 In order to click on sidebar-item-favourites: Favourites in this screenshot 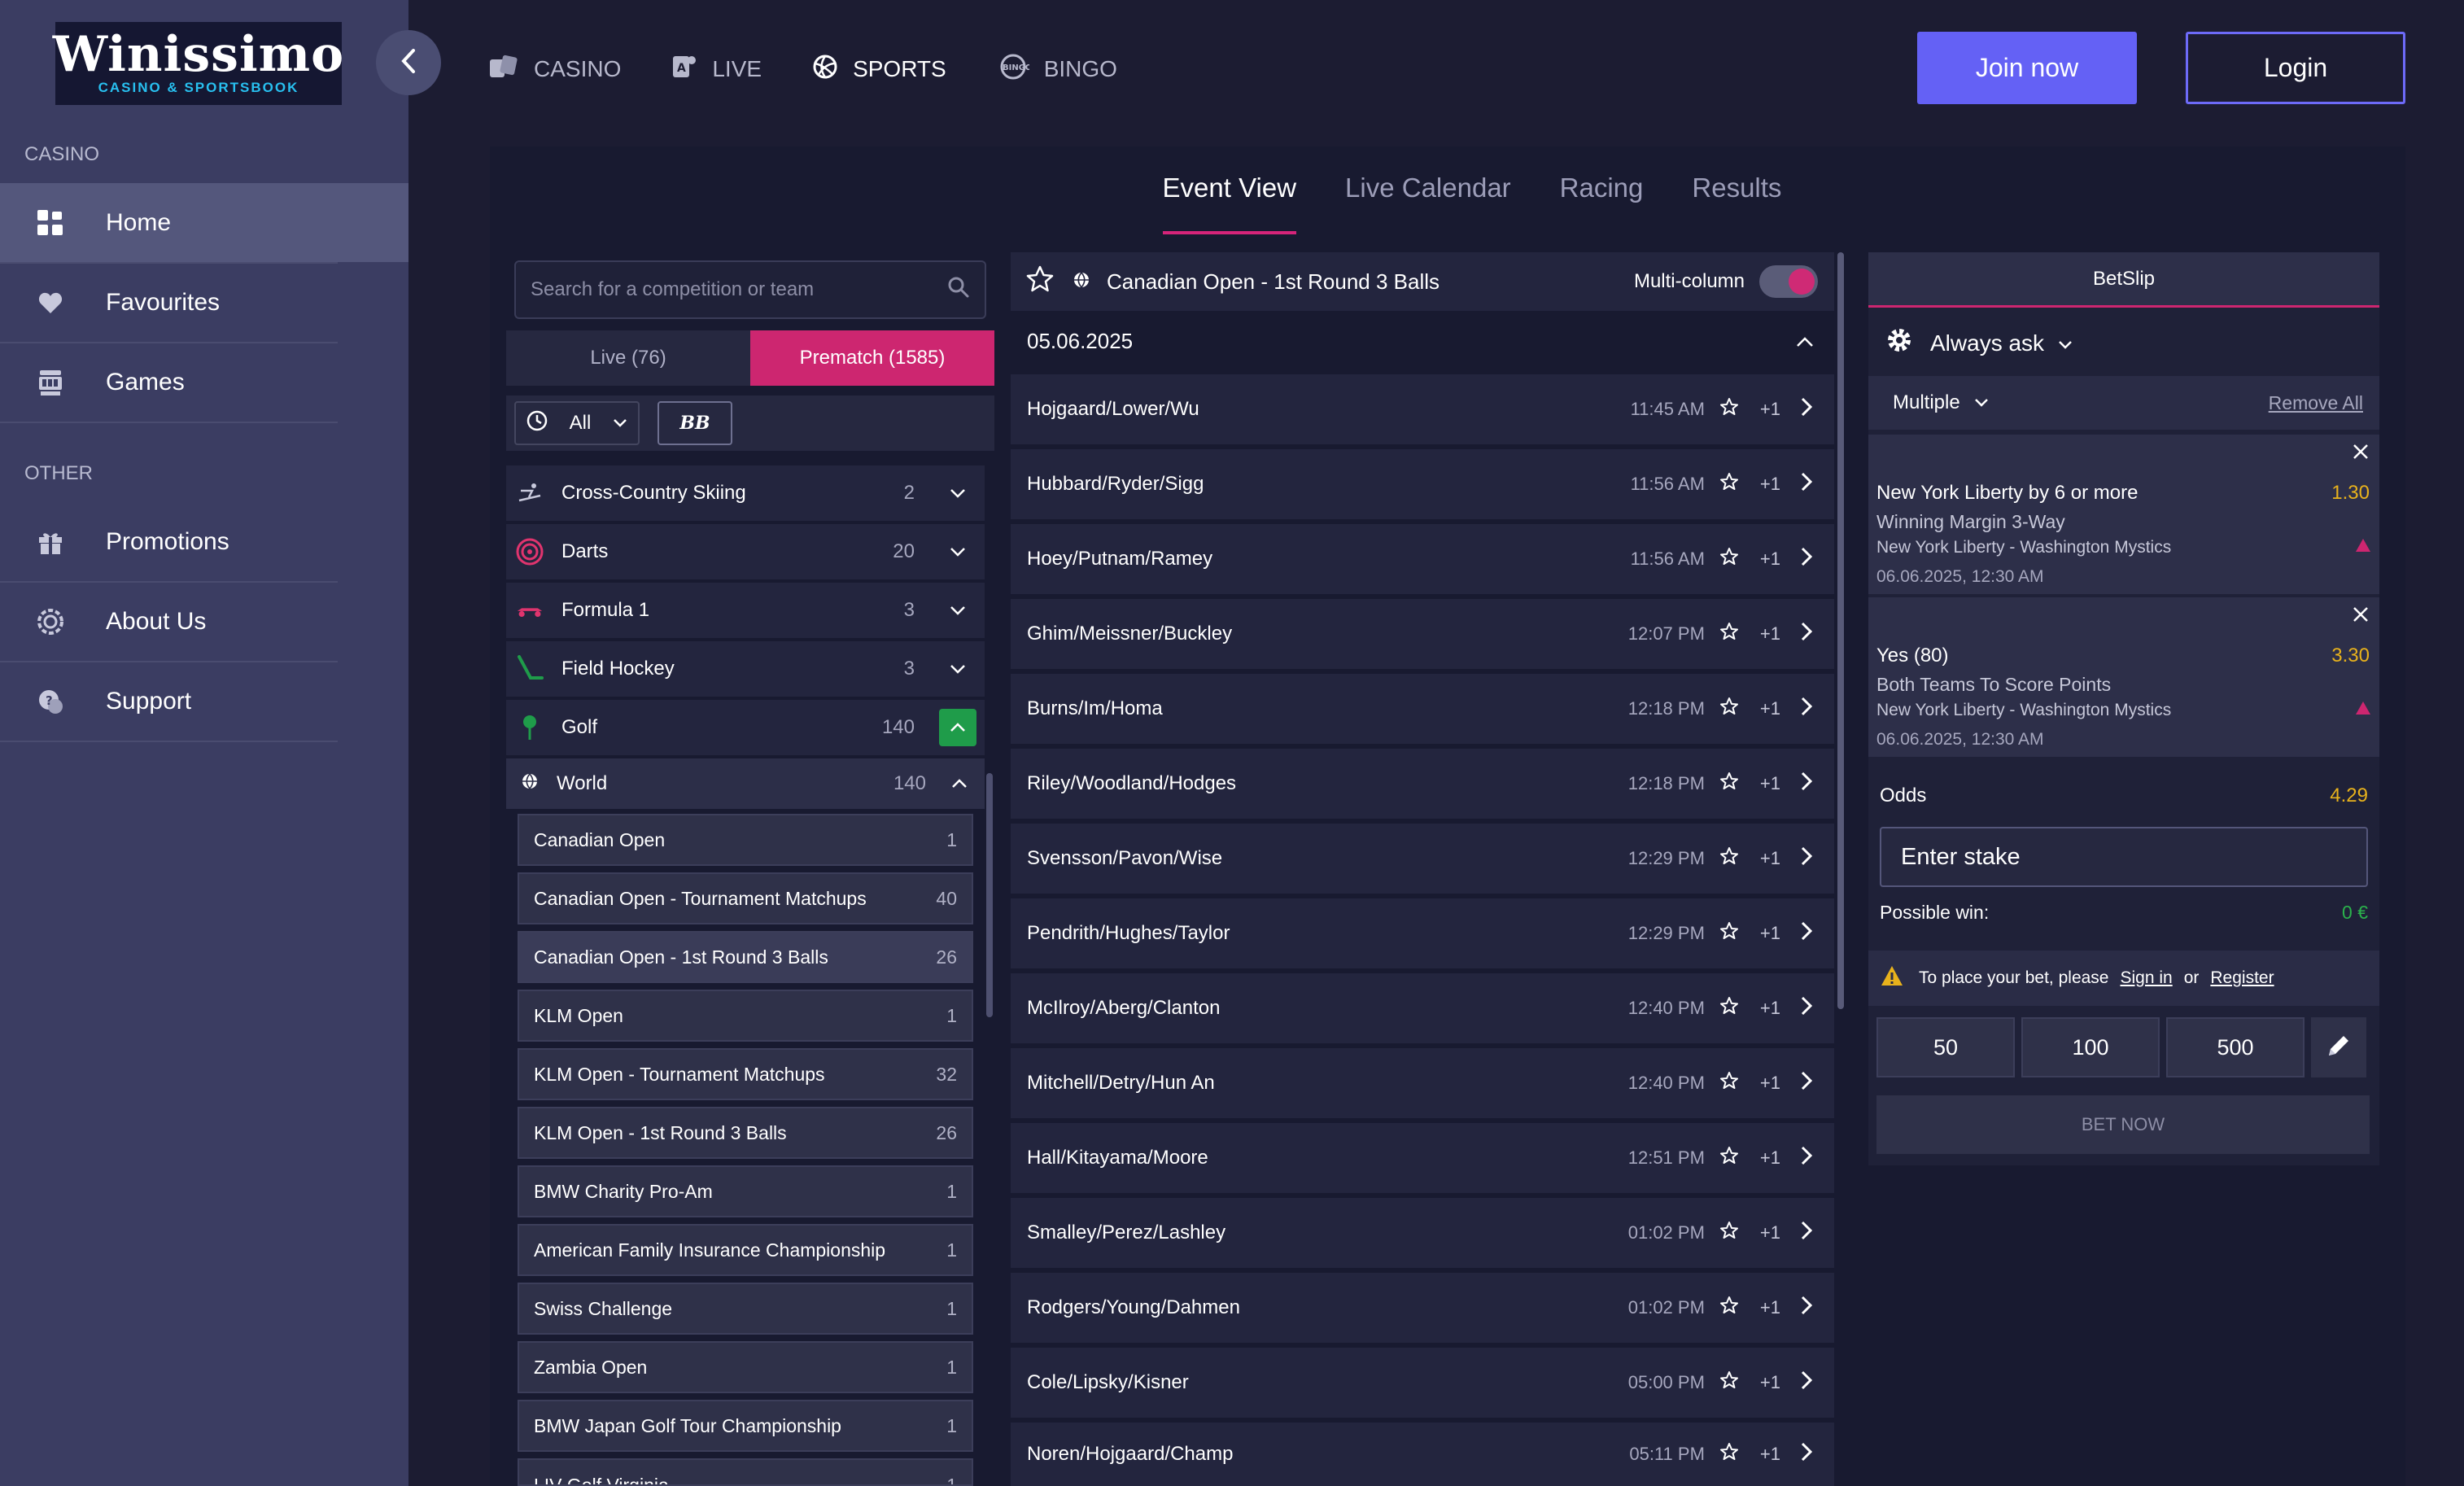, I will do `click(204, 303)`.